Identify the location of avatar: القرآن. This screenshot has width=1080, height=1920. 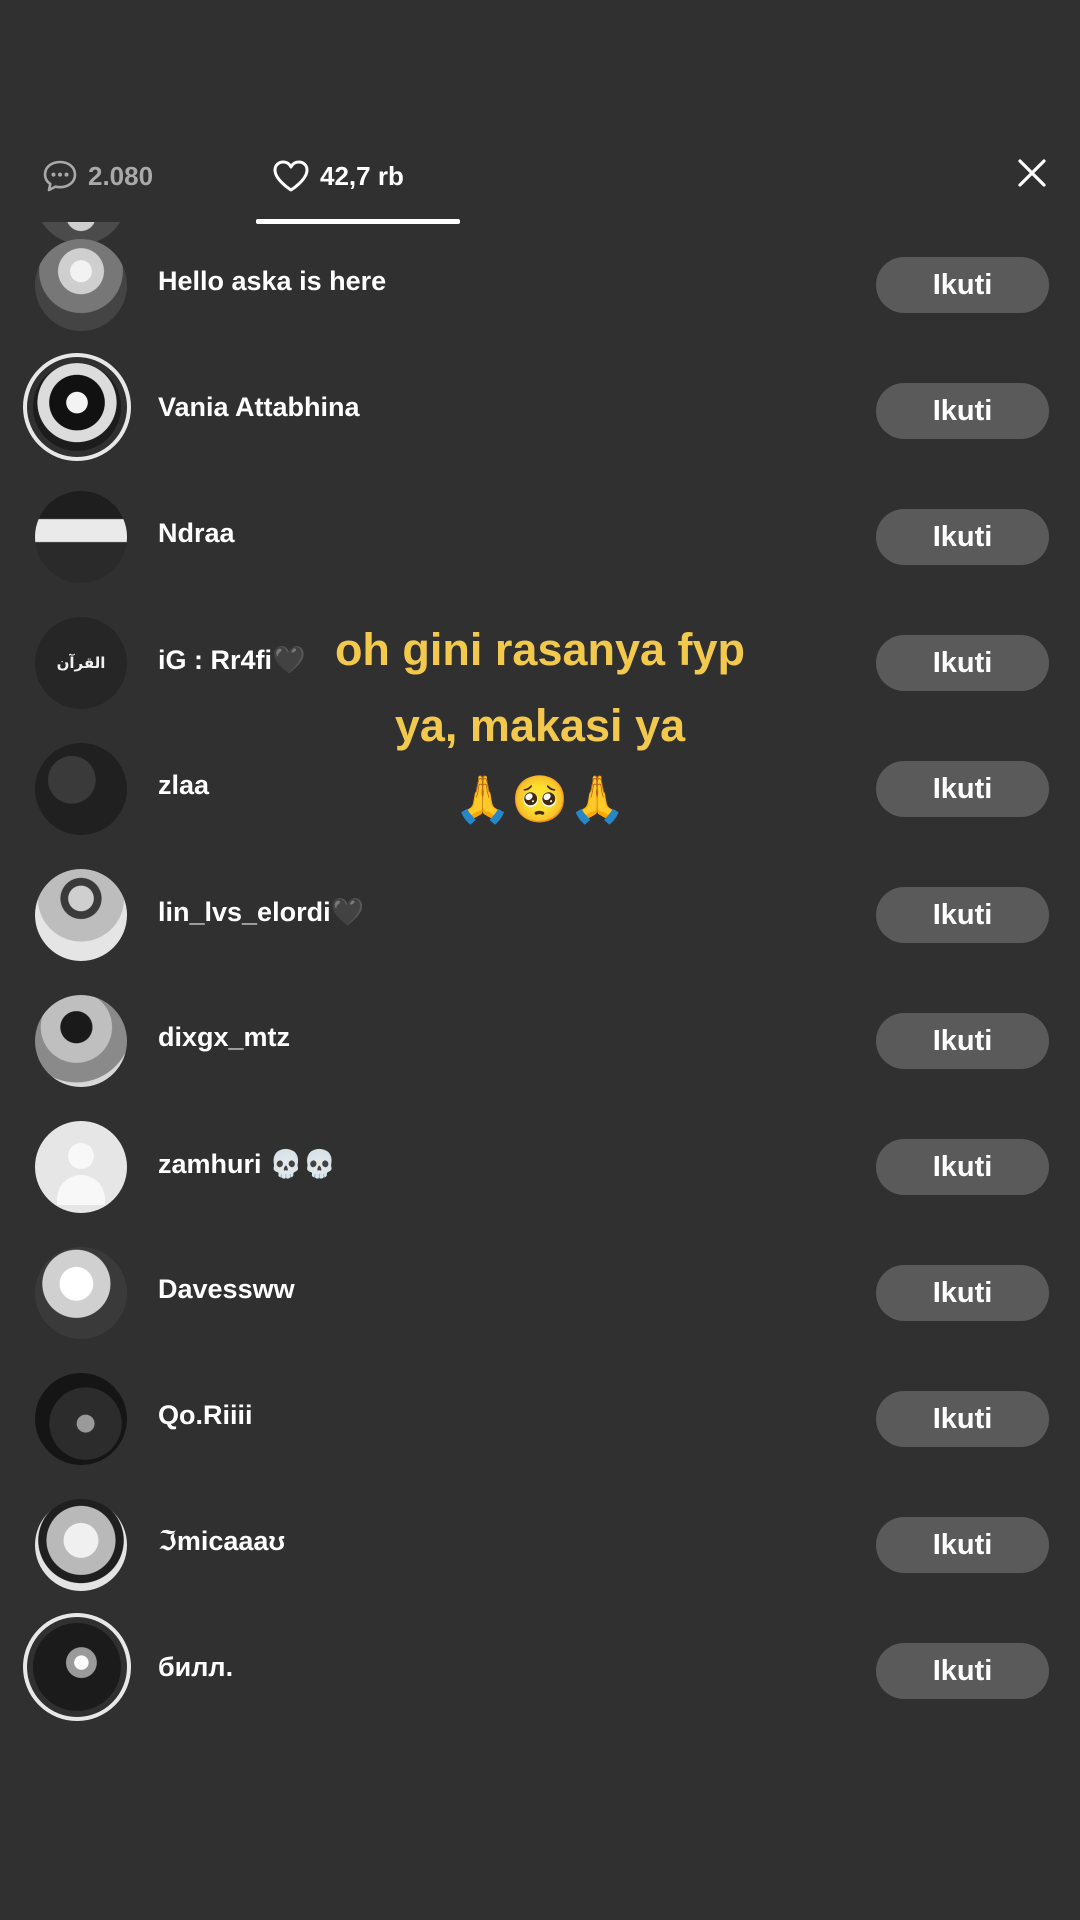
(81, 663).